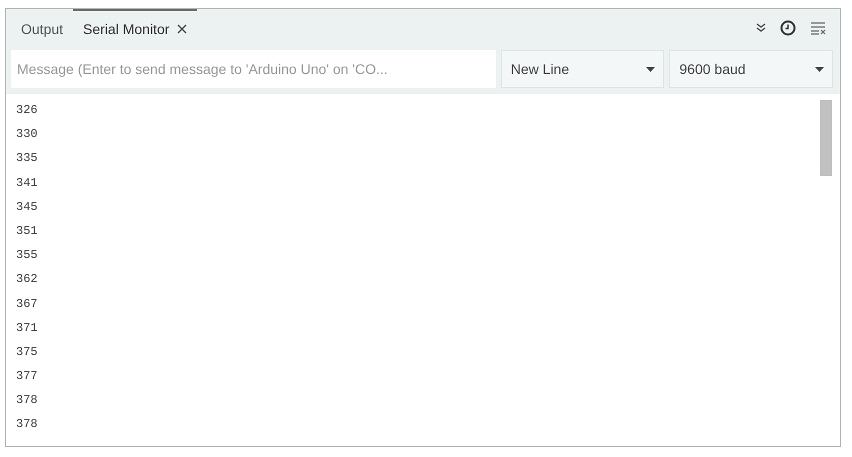  What do you see at coordinates (26, 183) in the screenshot?
I see `output-line: 341` at bounding box center [26, 183].